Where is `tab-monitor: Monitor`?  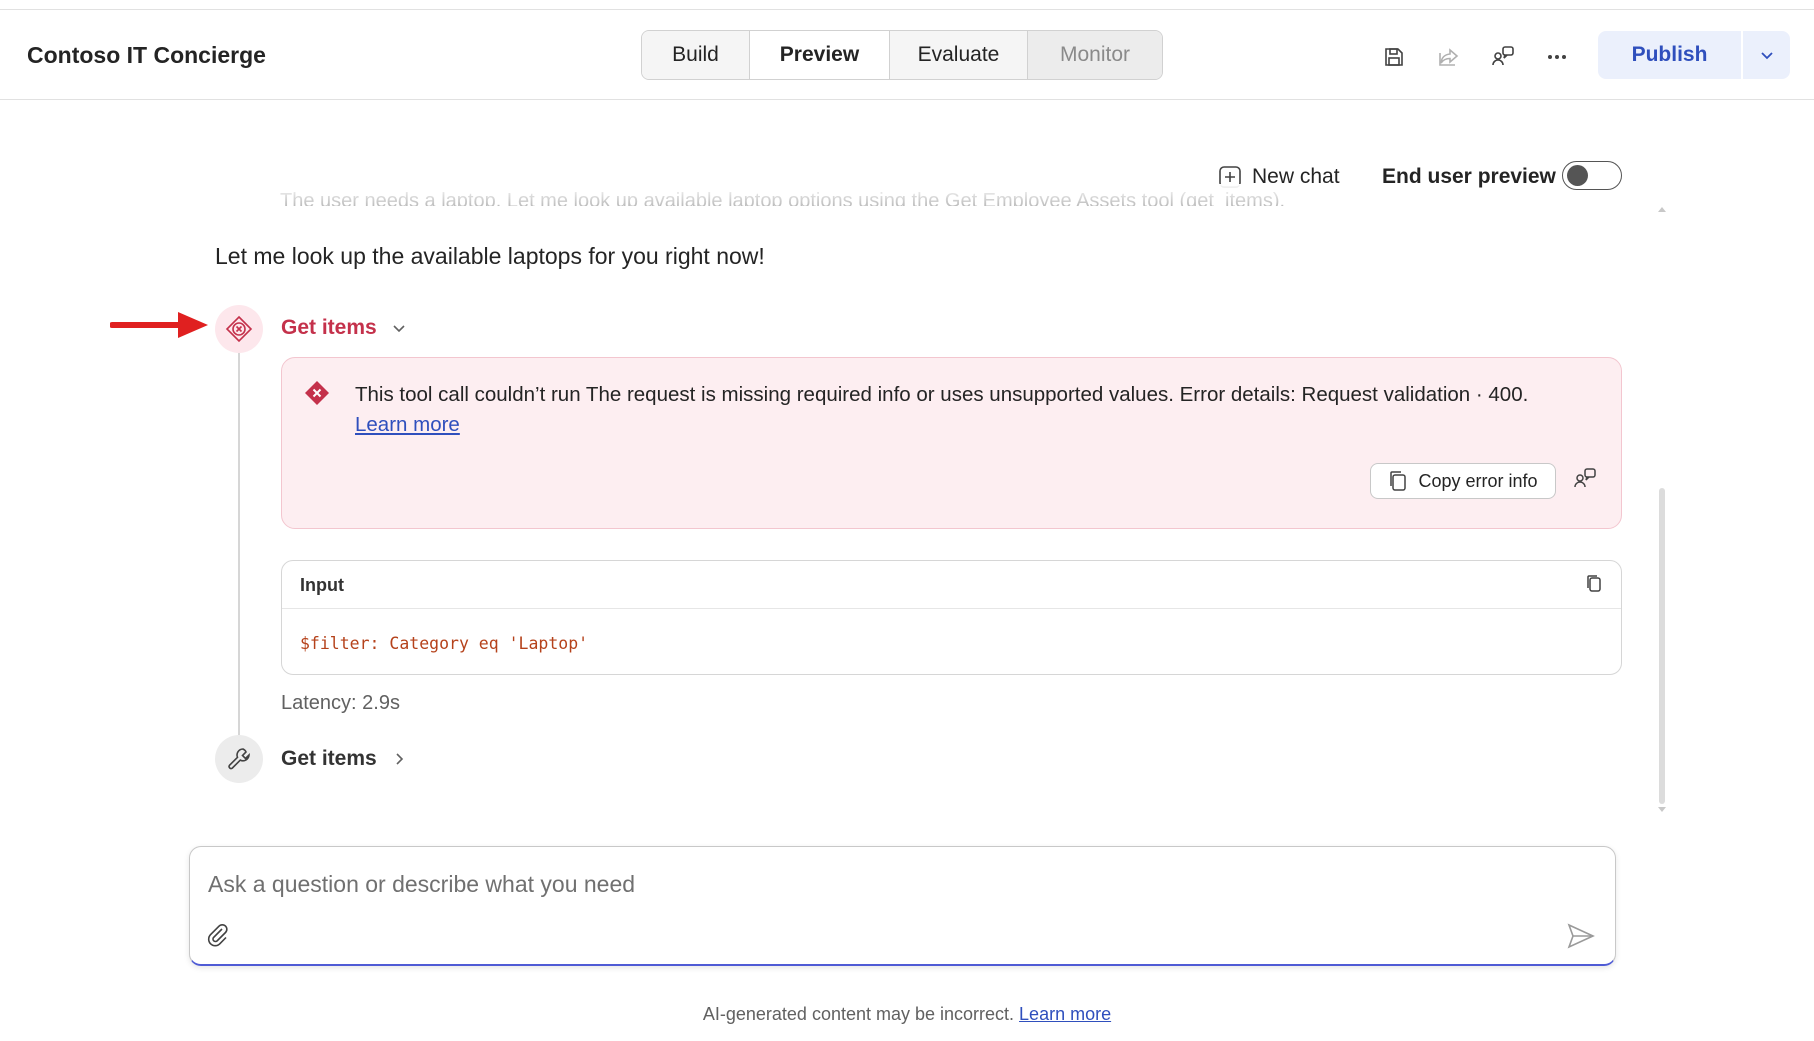 tab-monitor: Monitor is located at coordinates (1095, 55).